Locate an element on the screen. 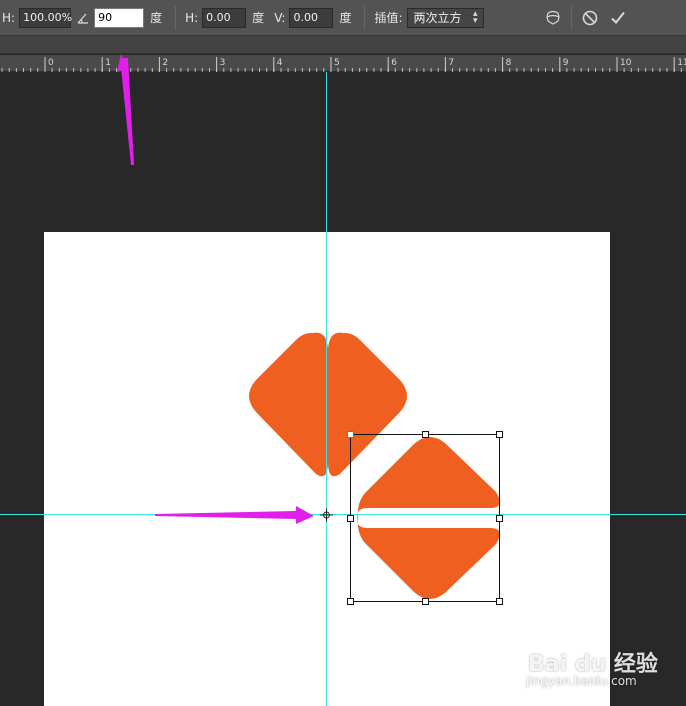 The width and height of the screenshot is (686, 706). interpolation-label: 插值: is located at coordinates (388, 18).